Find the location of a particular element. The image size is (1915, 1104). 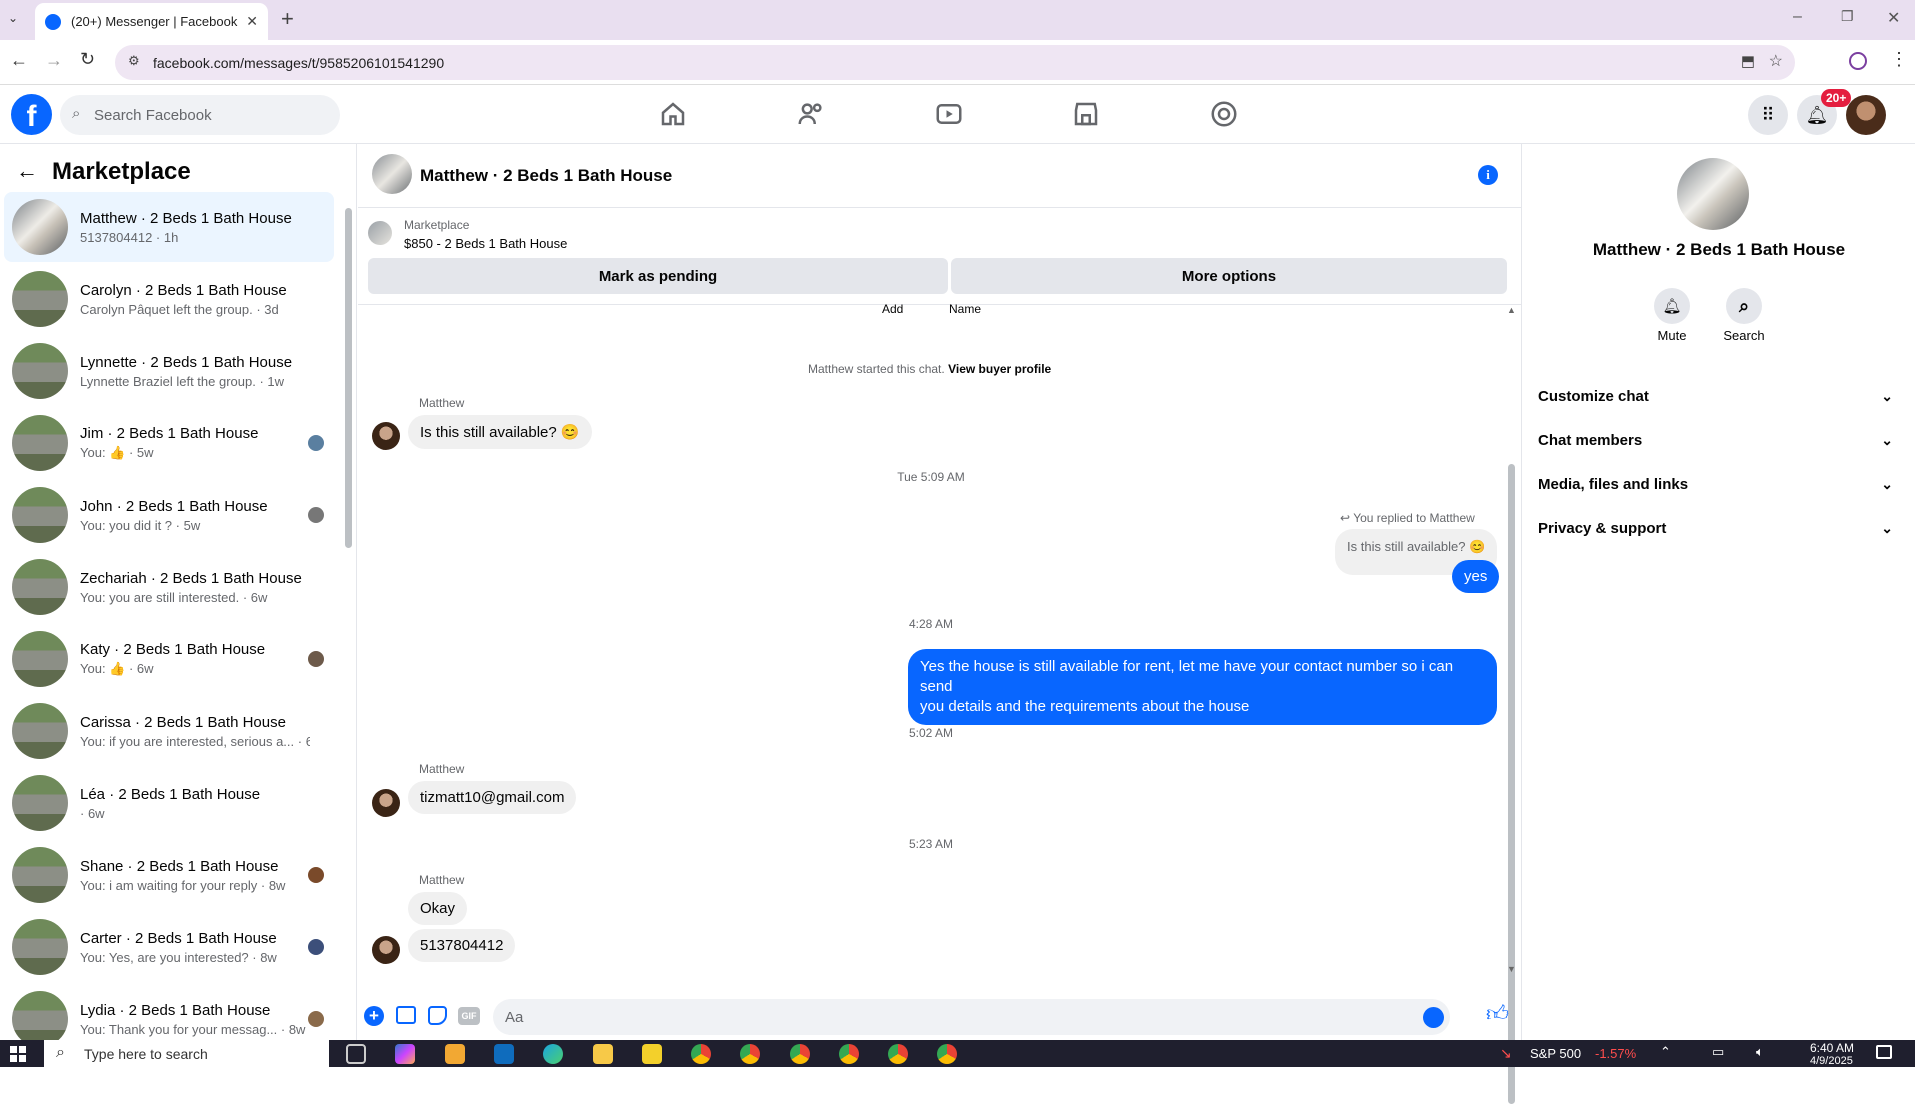

close-window-icon: ✕ is located at coordinates (1893, 18).